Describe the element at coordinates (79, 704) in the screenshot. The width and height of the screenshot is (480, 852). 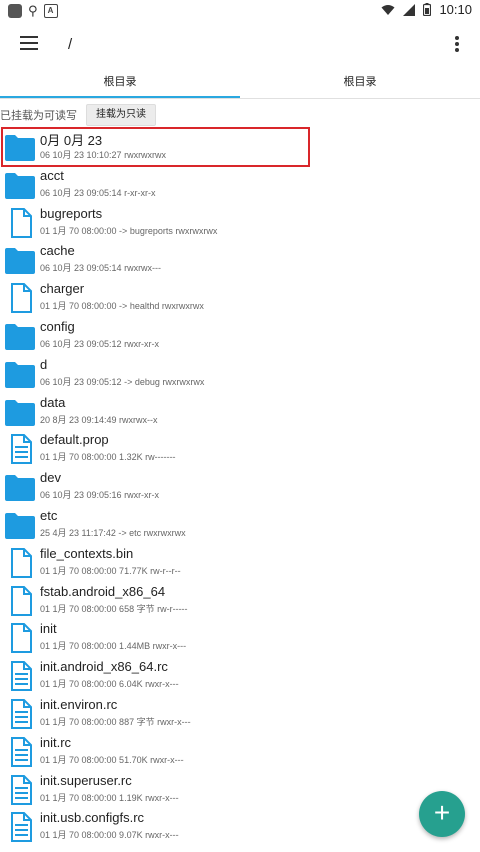
I see `file-name: init.environ.rc` at that location.